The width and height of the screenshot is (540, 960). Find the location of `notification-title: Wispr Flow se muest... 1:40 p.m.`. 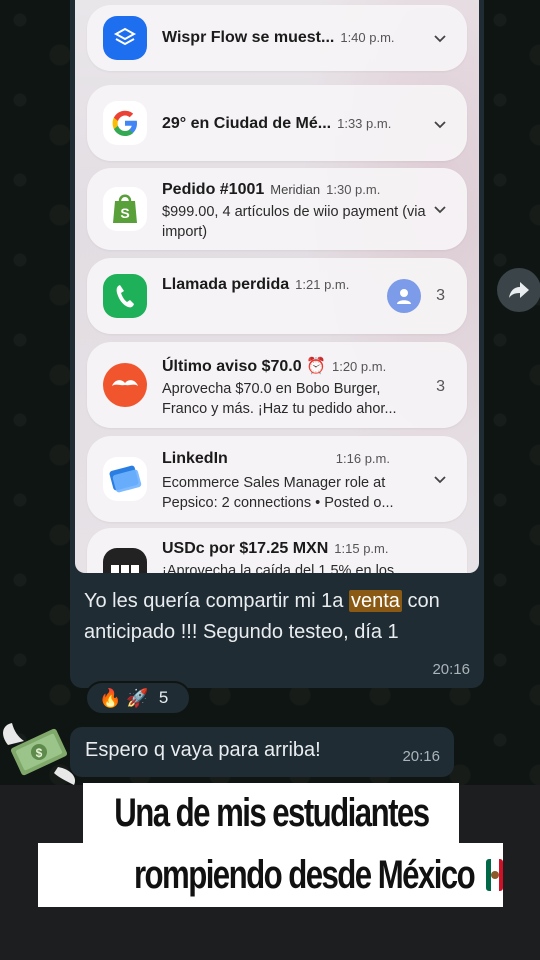

notification-title: Wispr Flow se muest... 1:40 p.m. is located at coordinates (278, 37).